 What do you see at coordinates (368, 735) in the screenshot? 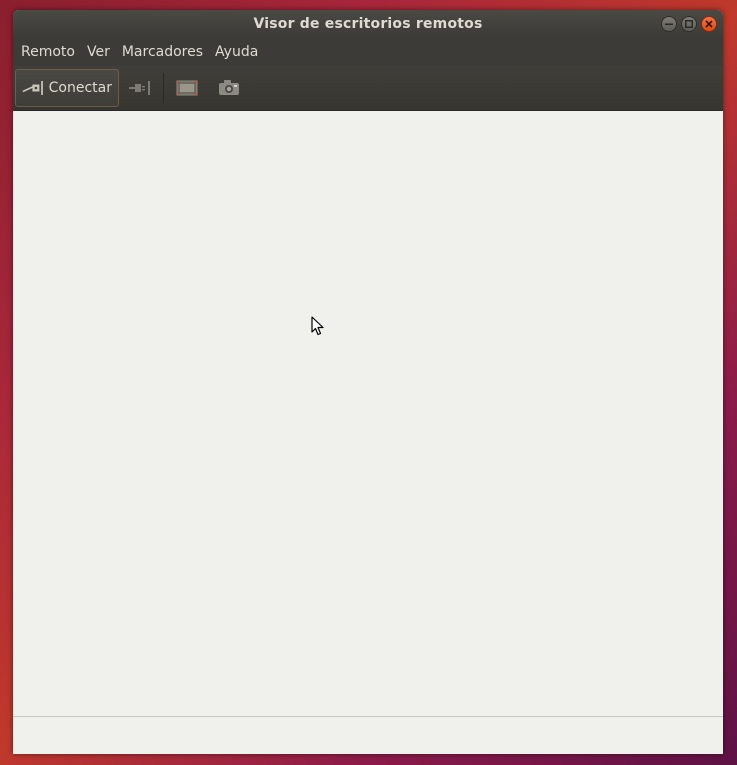
I see `status-bar` at bounding box center [368, 735].